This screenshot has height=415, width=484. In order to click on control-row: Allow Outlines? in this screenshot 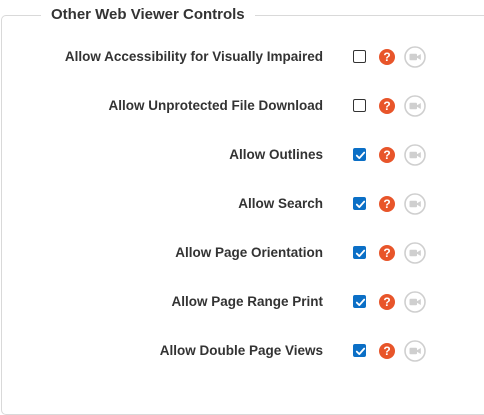, I will do `click(242, 155)`.